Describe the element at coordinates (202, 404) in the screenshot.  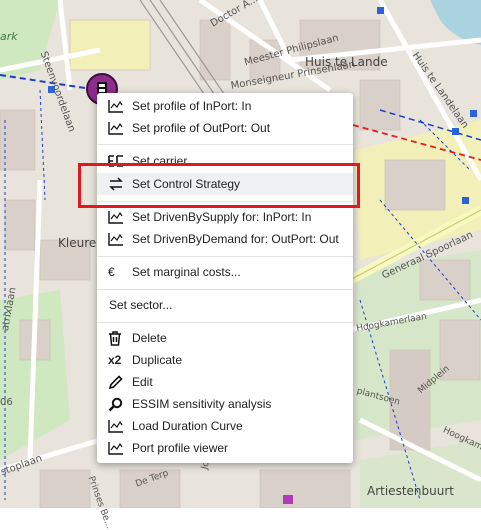
I see `menu-item-label: ESSIM sensitivity analysis` at that location.